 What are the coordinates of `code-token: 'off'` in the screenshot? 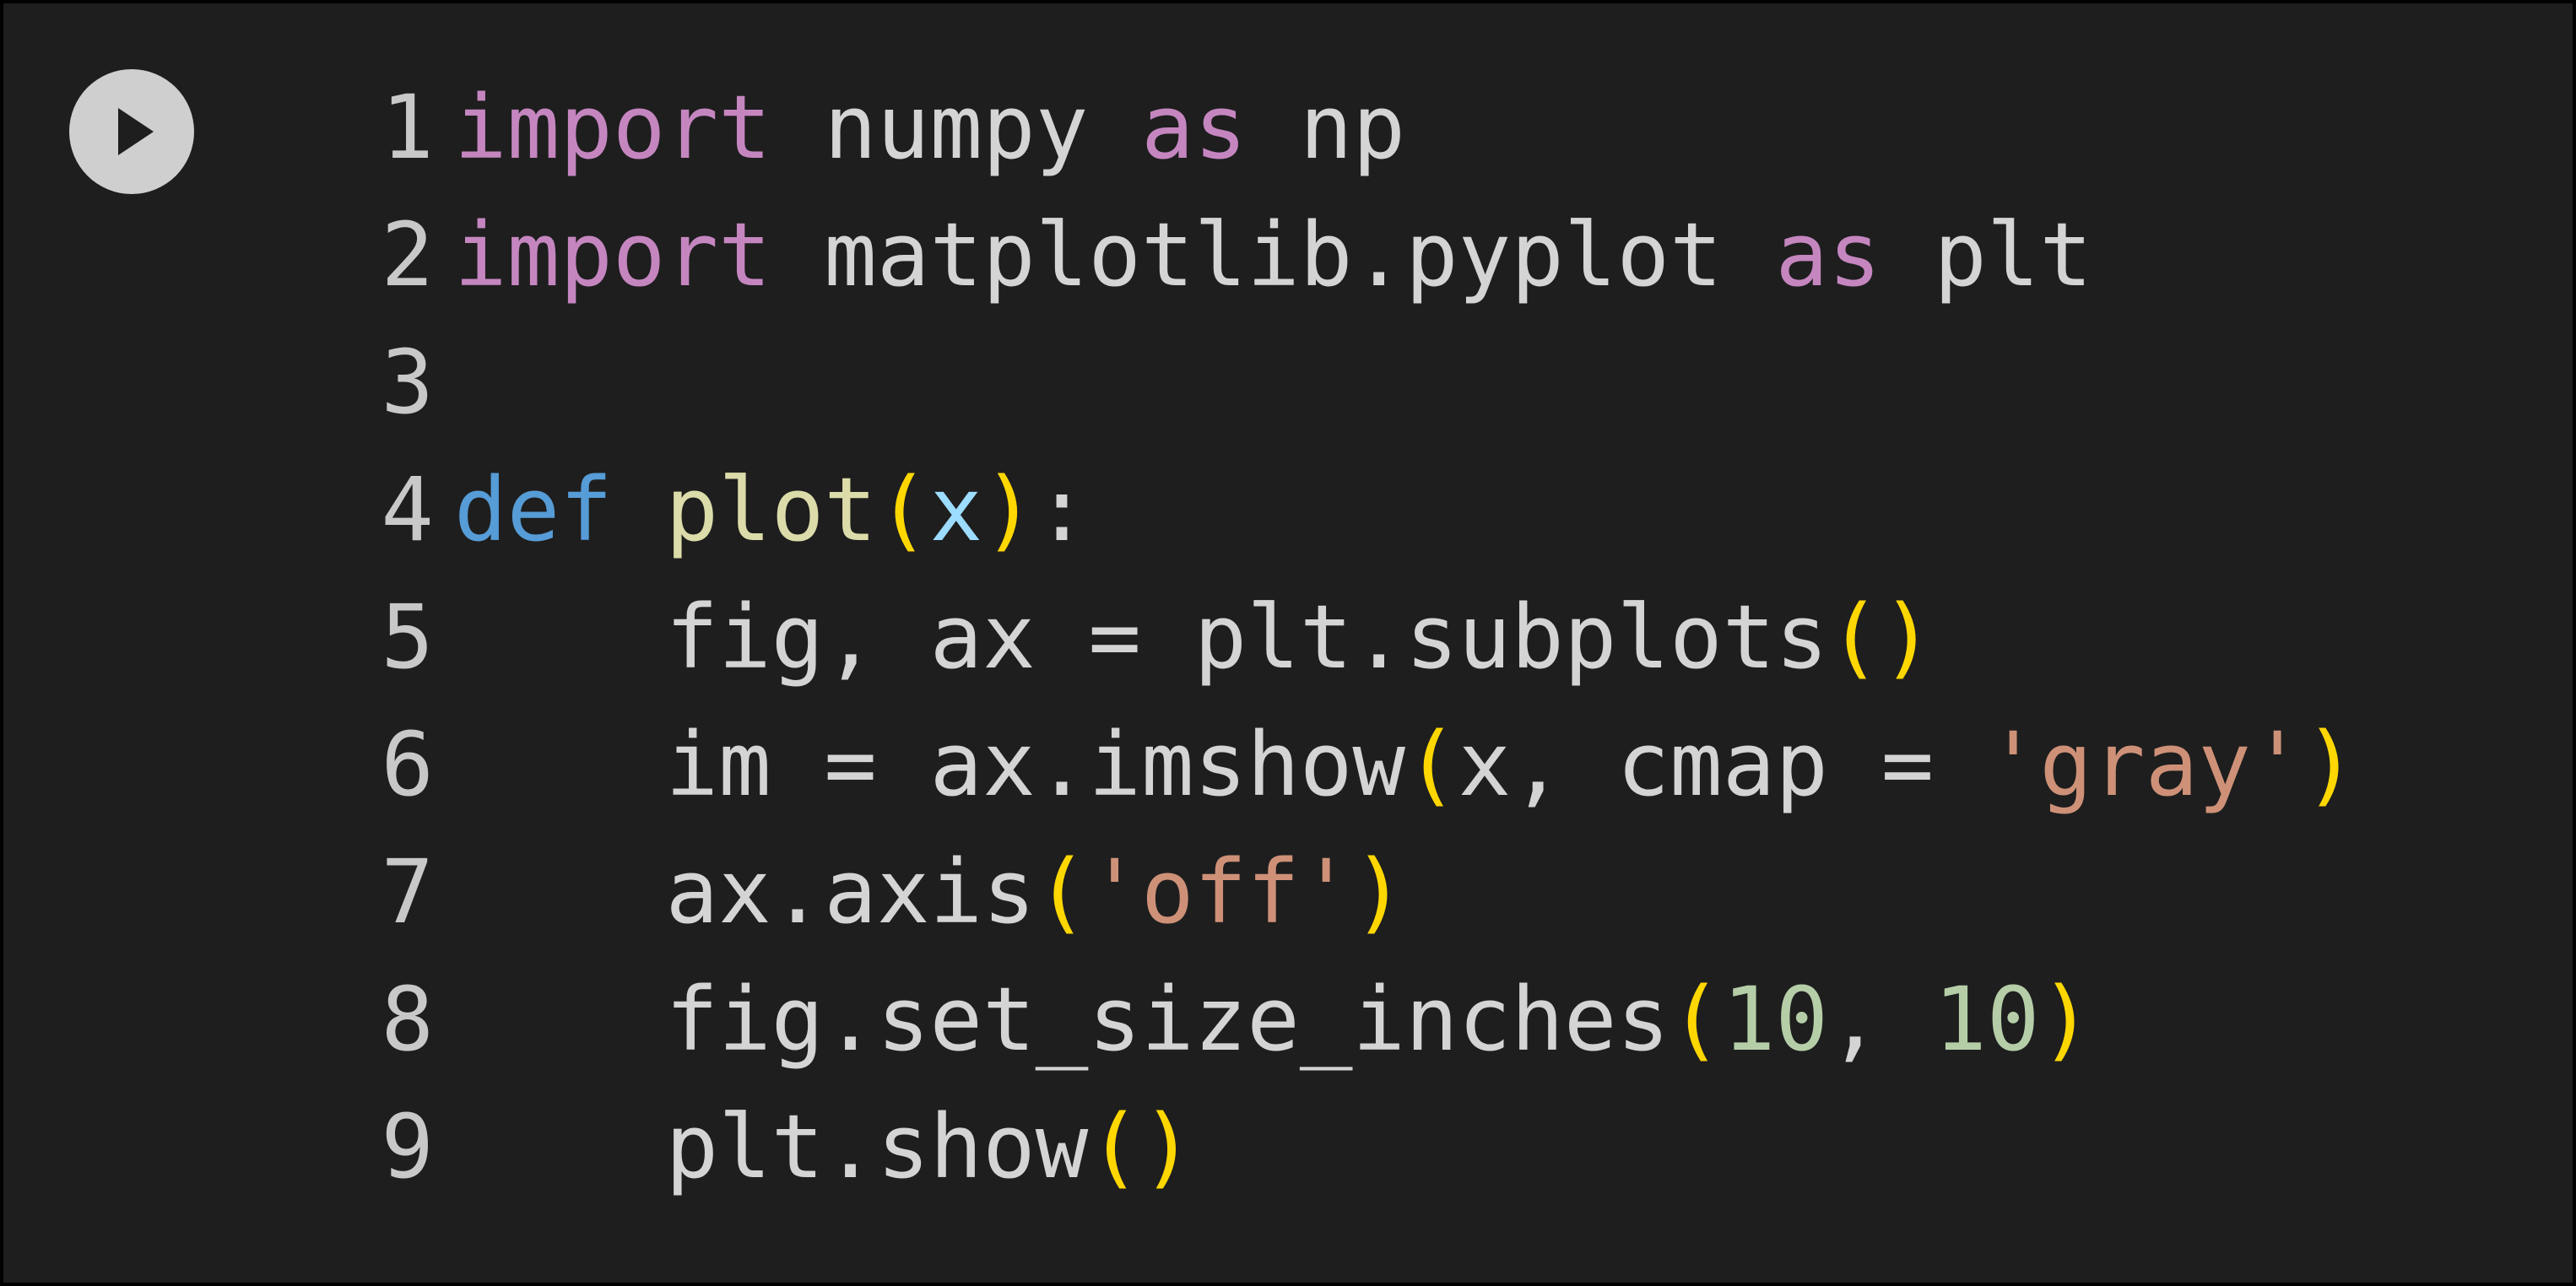 It's located at (1220, 891).